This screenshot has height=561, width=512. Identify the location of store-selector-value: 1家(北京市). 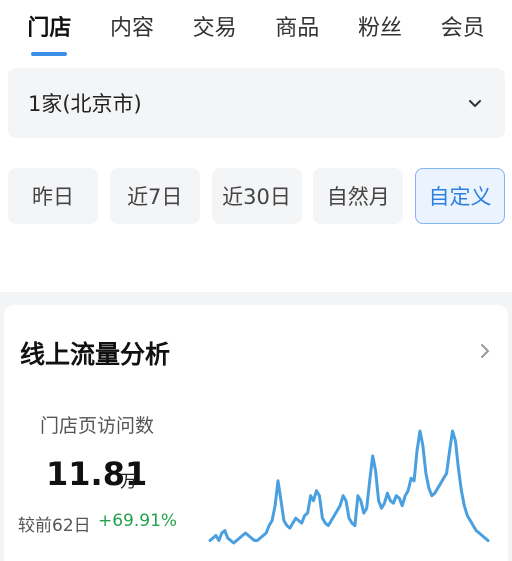
(85, 104).